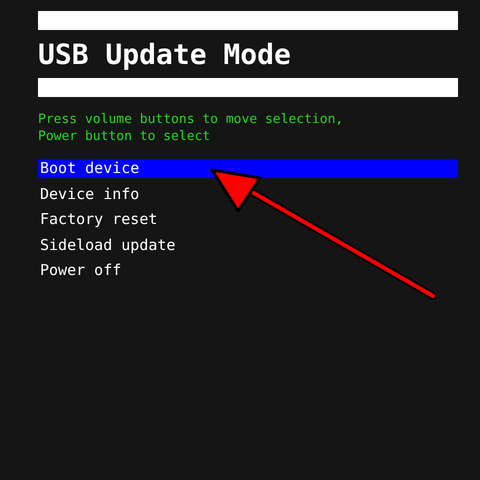 The width and height of the screenshot is (480, 480). I want to click on instruction-text: Press volume buttons to move selection,, so click(191, 119).